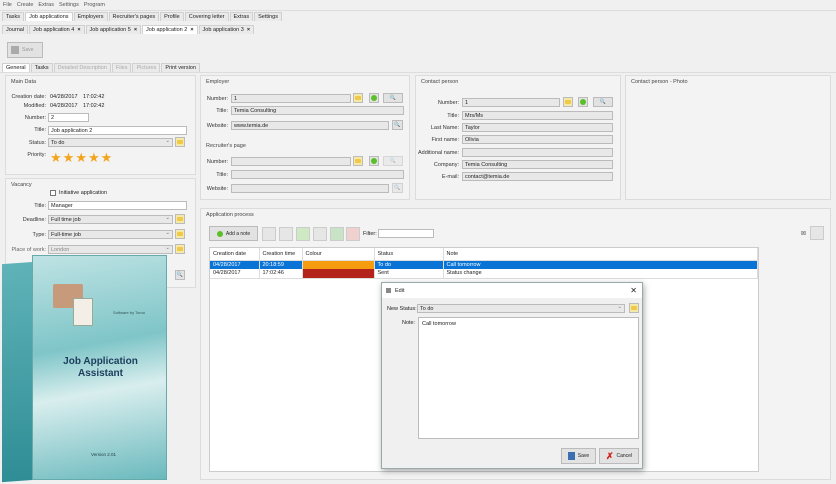 This screenshot has height=484, width=836. I want to click on menu-create: Create, so click(25, 5).